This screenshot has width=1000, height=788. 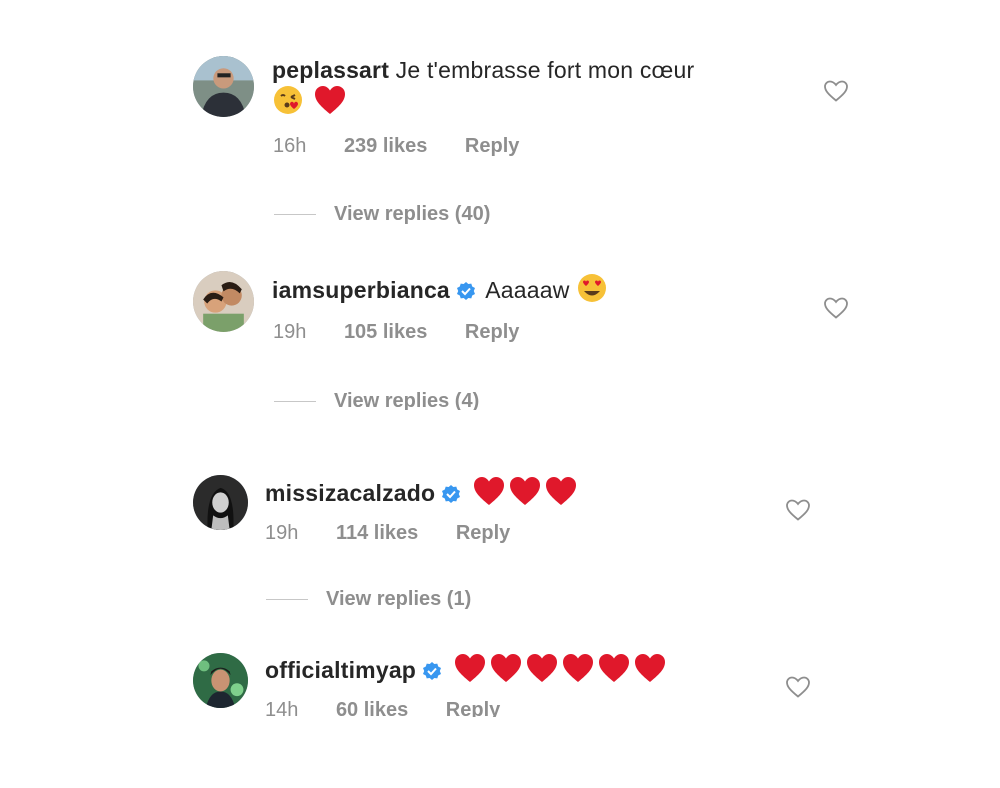 I want to click on comment-meta: 19h 105 likes Reply, so click(x=412, y=332).